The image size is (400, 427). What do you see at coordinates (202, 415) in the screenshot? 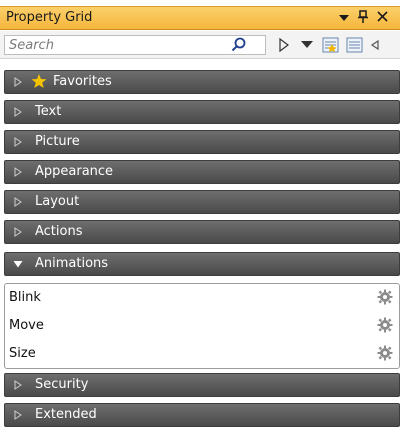
I see `category-extended: Extended` at bounding box center [202, 415].